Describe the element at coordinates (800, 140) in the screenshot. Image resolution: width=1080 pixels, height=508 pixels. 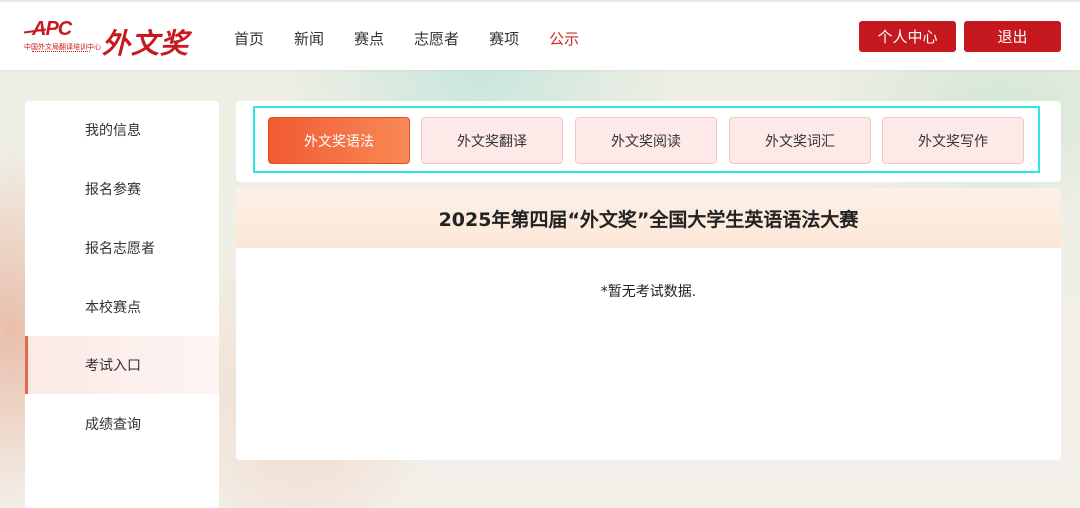
I see `tab-vocabulary: 外文奖词汇` at that location.